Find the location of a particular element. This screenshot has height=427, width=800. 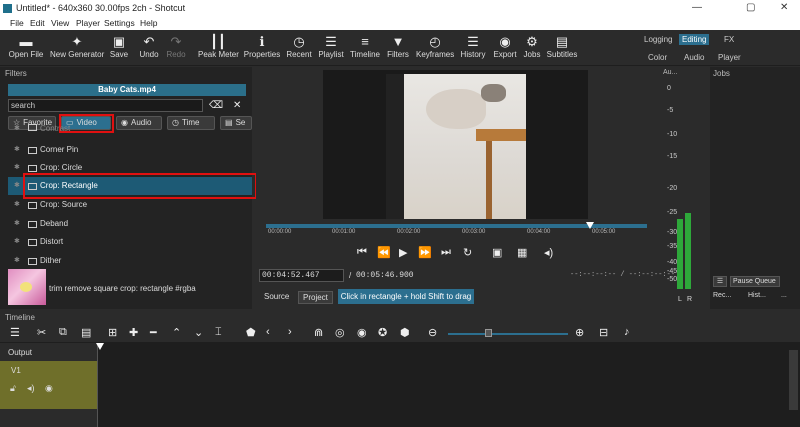

new-generator-button: ✦ New Generator is located at coordinates (77, 46).